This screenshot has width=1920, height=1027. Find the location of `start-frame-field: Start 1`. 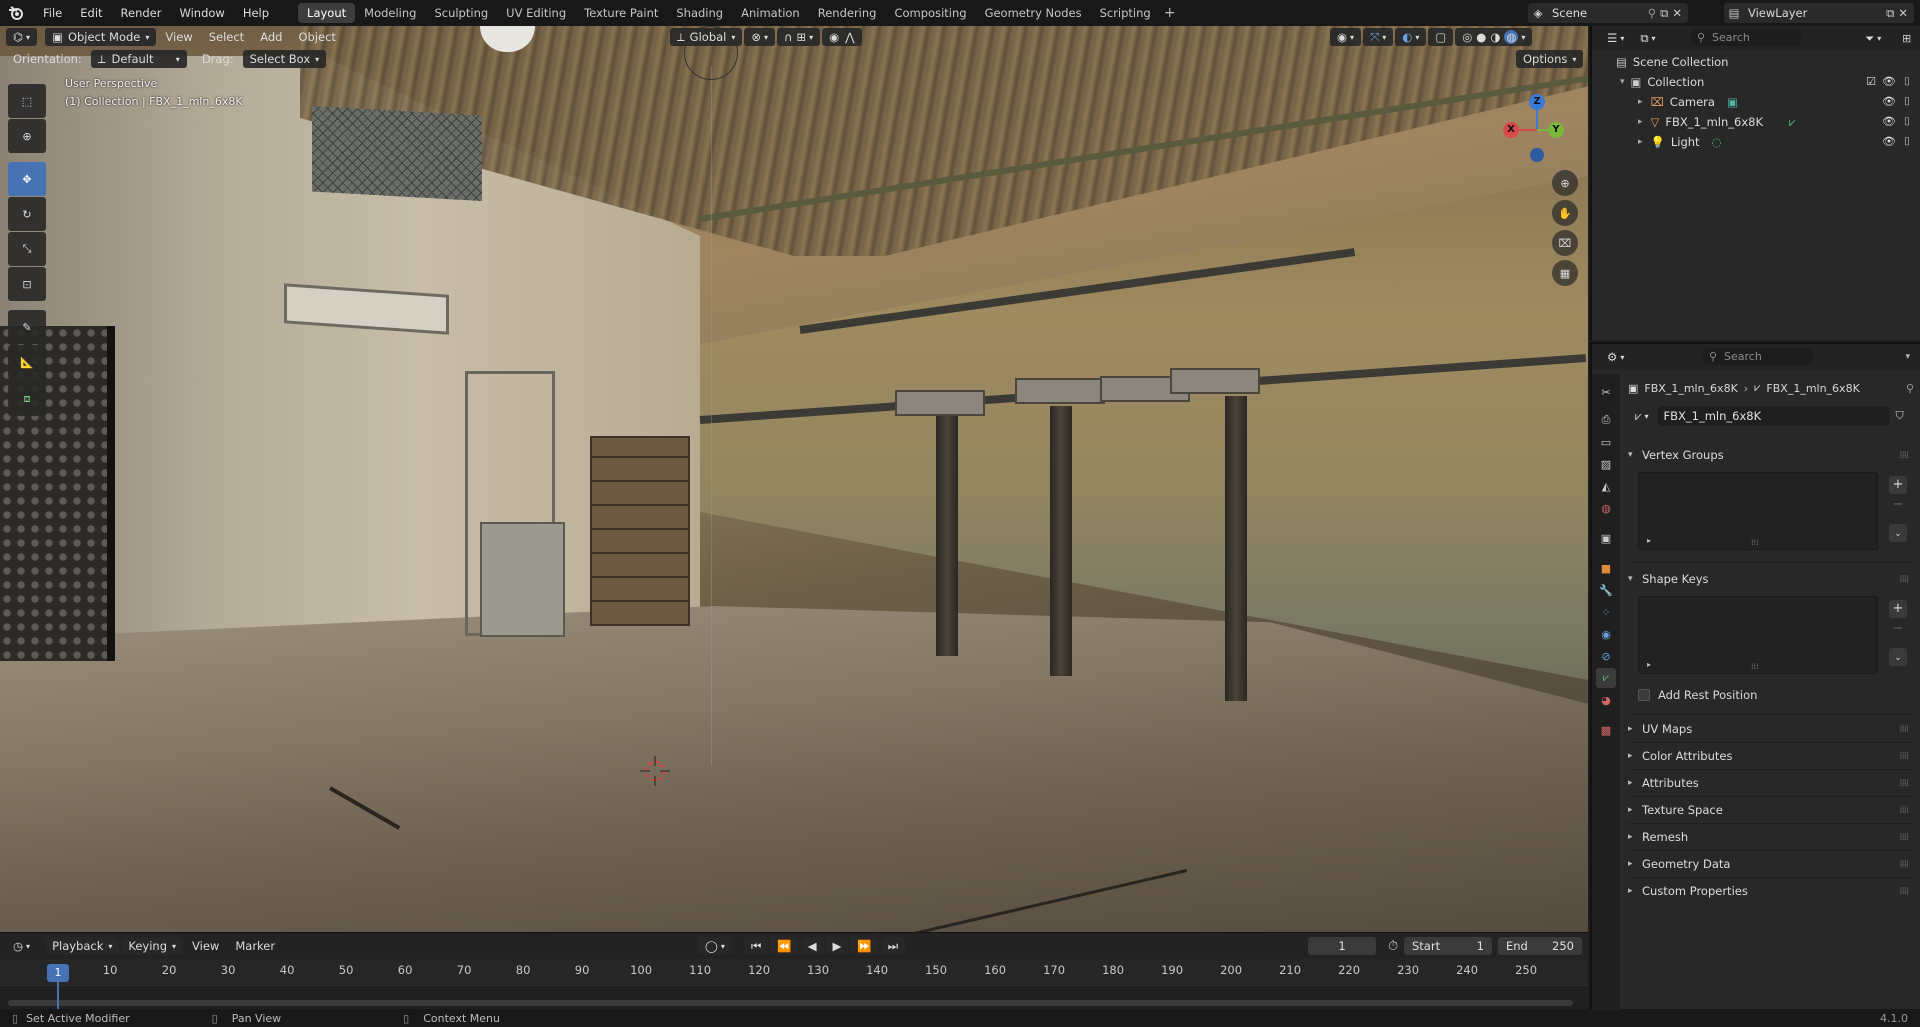

start-frame-field: Start 1 is located at coordinates (1448, 946).